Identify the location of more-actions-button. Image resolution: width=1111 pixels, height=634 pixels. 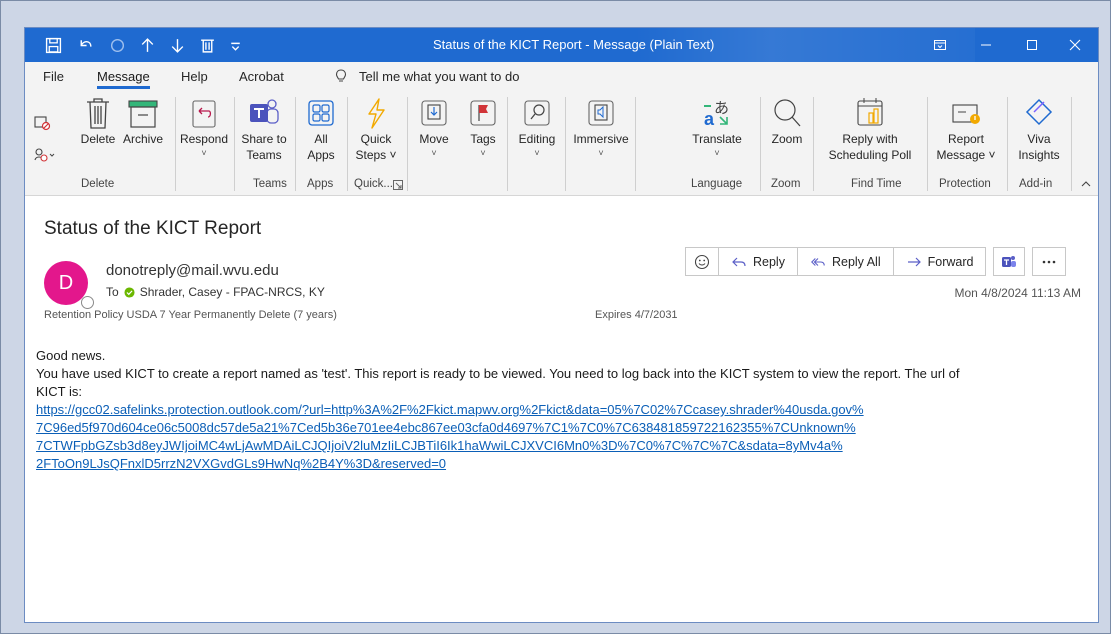
(1049, 261).